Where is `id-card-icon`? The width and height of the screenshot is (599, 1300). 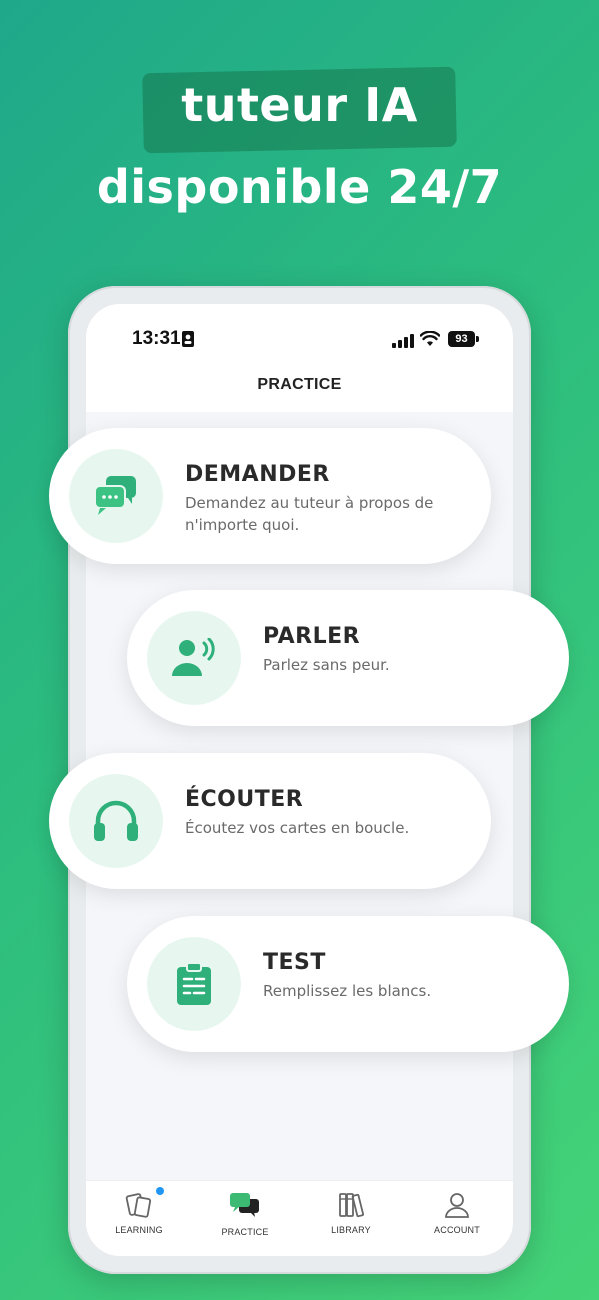
id-card-icon is located at coordinates (188, 341).